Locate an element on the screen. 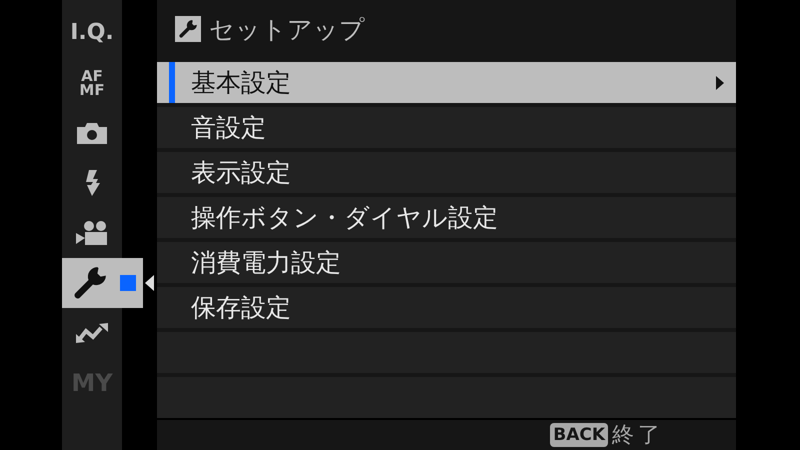 The height and width of the screenshot is (450, 800). menu-item: 表示設定 is located at coordinates (446, 172).